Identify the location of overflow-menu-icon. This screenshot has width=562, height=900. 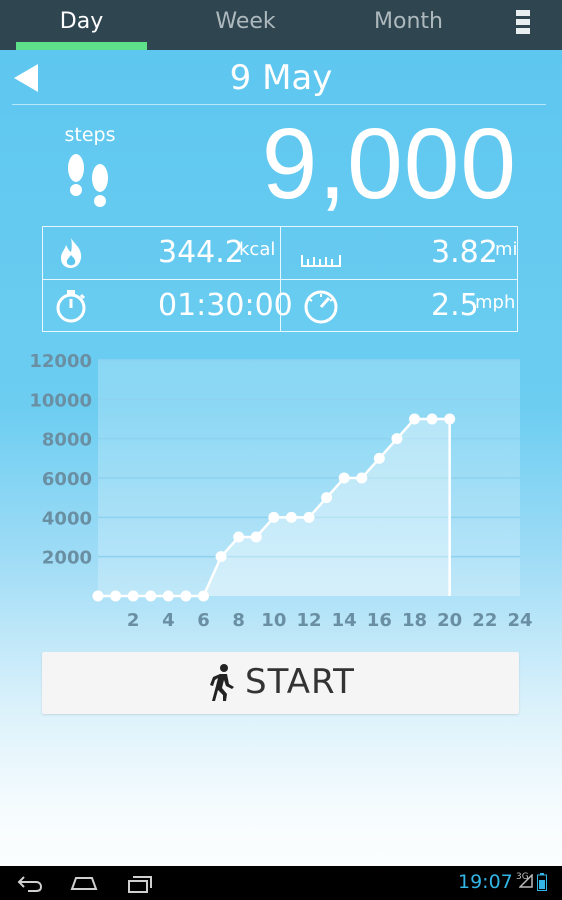
(523, 24).